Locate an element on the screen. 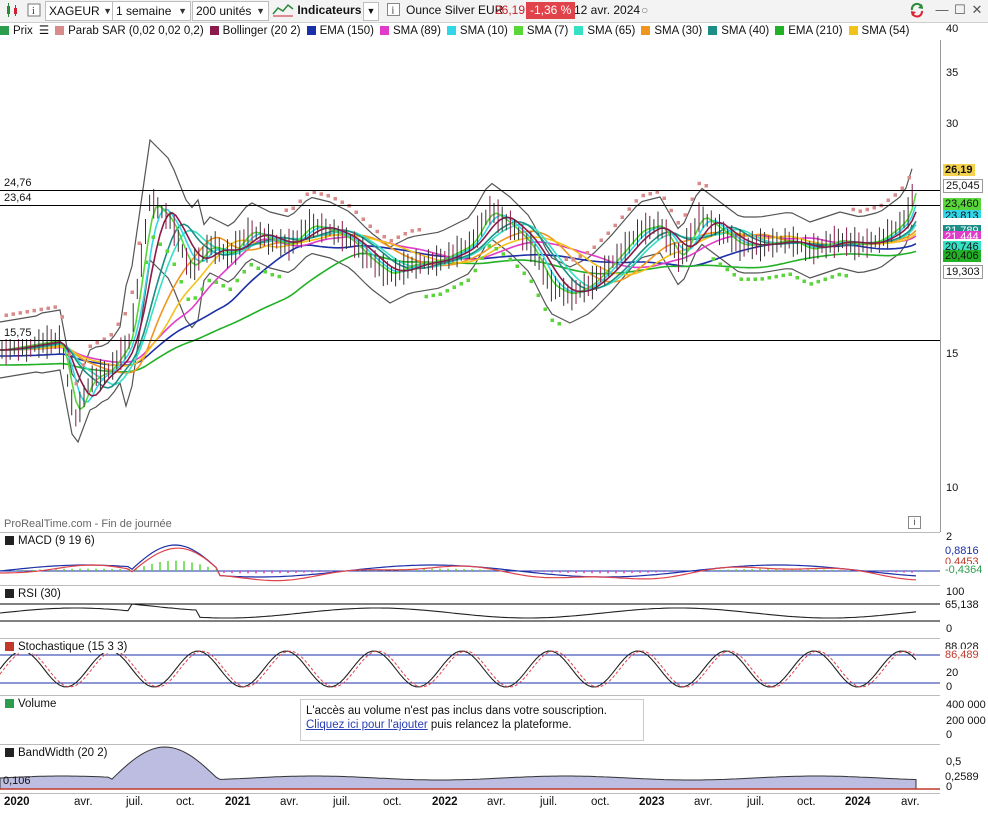 The width and height of the screenshot is (988, 814). indicators-button: Indicateurs is located at coordinates (316, 10).